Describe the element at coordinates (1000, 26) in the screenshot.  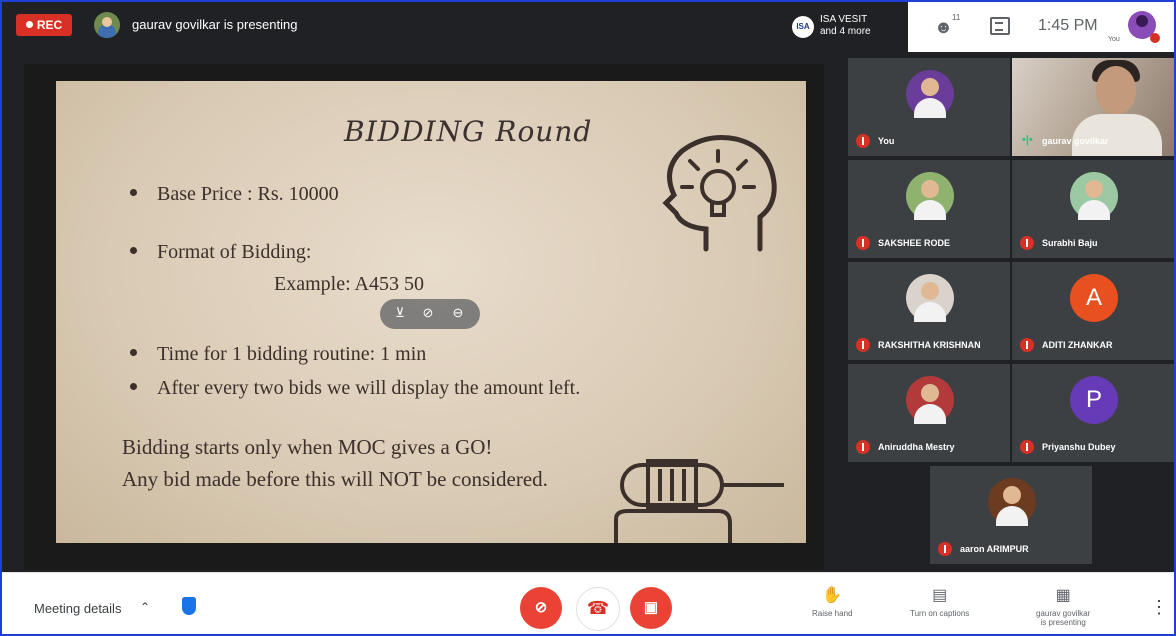
I see `chat-icon` at that location.